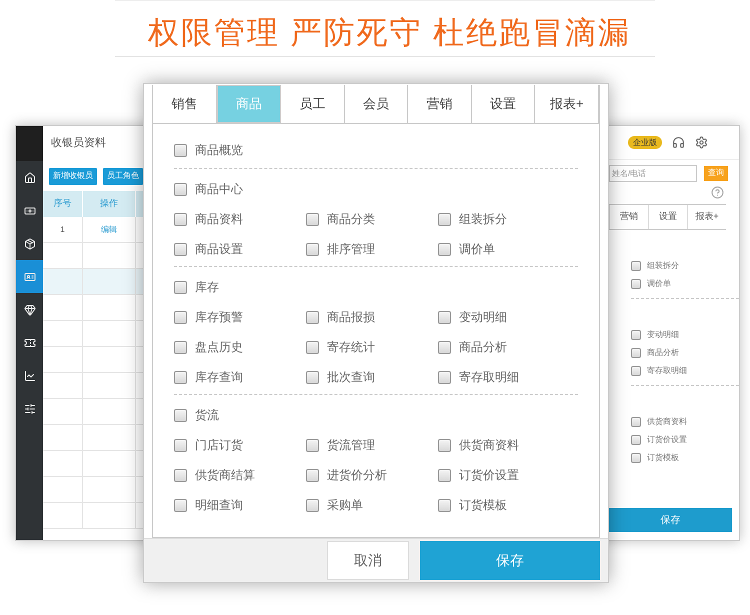 Image resolution: width=750 pixels, height=615 pixels. What do you see at coordinates (109, 204) in the screenshot?
I see `column-header: 操作` at bounding box center [109, 204].